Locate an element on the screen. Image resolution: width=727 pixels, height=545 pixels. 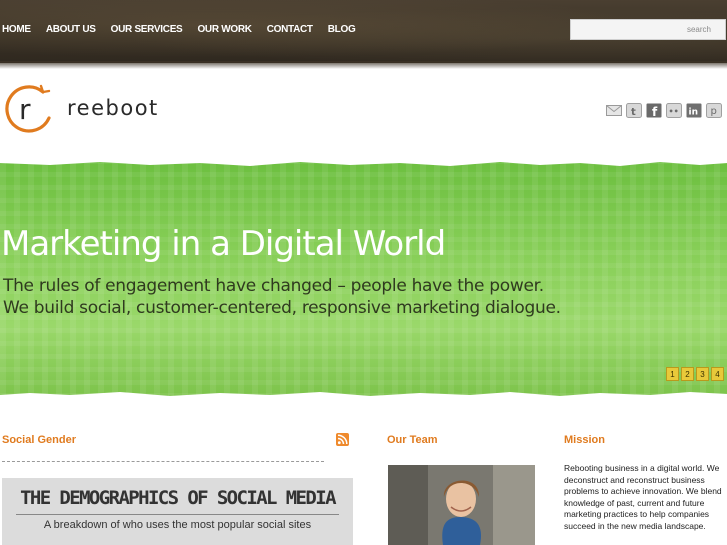
hero-torn-edge-bottom is located at coordinates (363, 395).